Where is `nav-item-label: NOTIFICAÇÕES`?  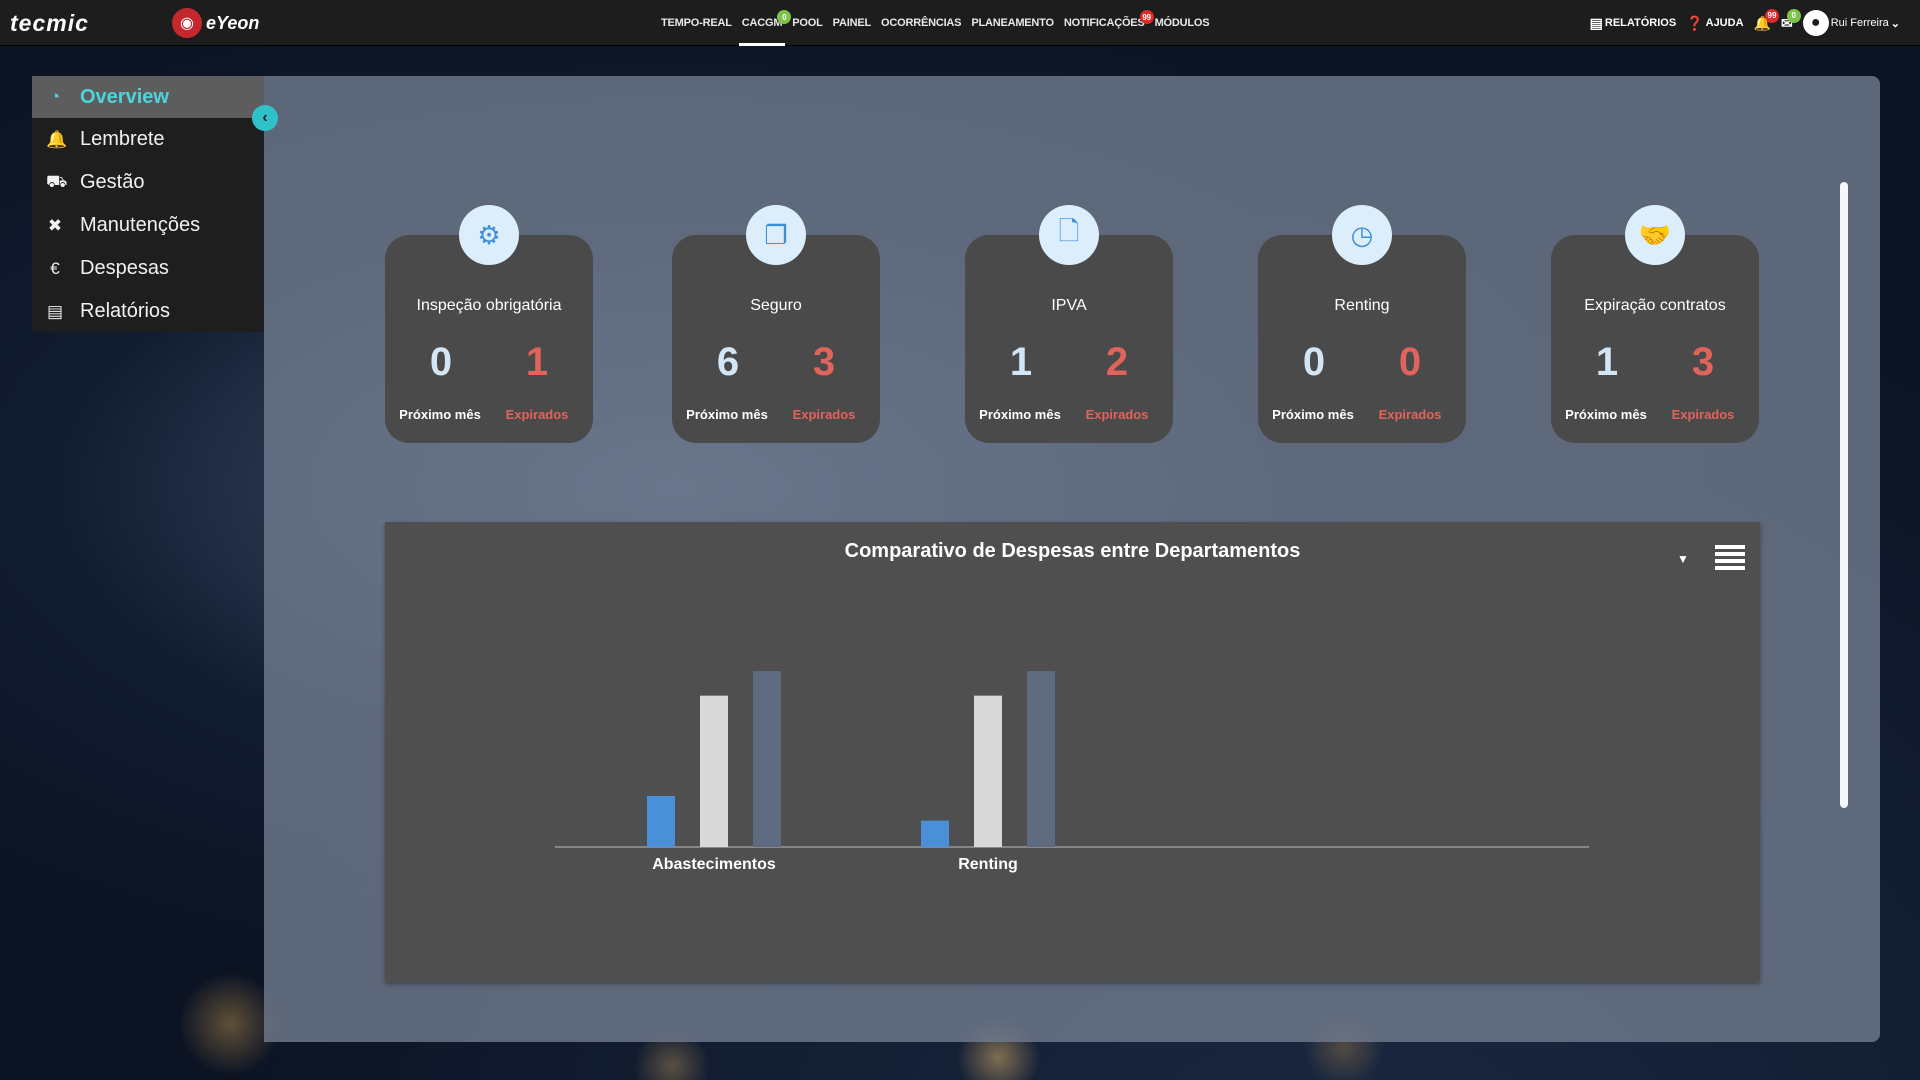 nav-item-label: NOTIFICAÇÕES is located at coordinates (1104, 23).